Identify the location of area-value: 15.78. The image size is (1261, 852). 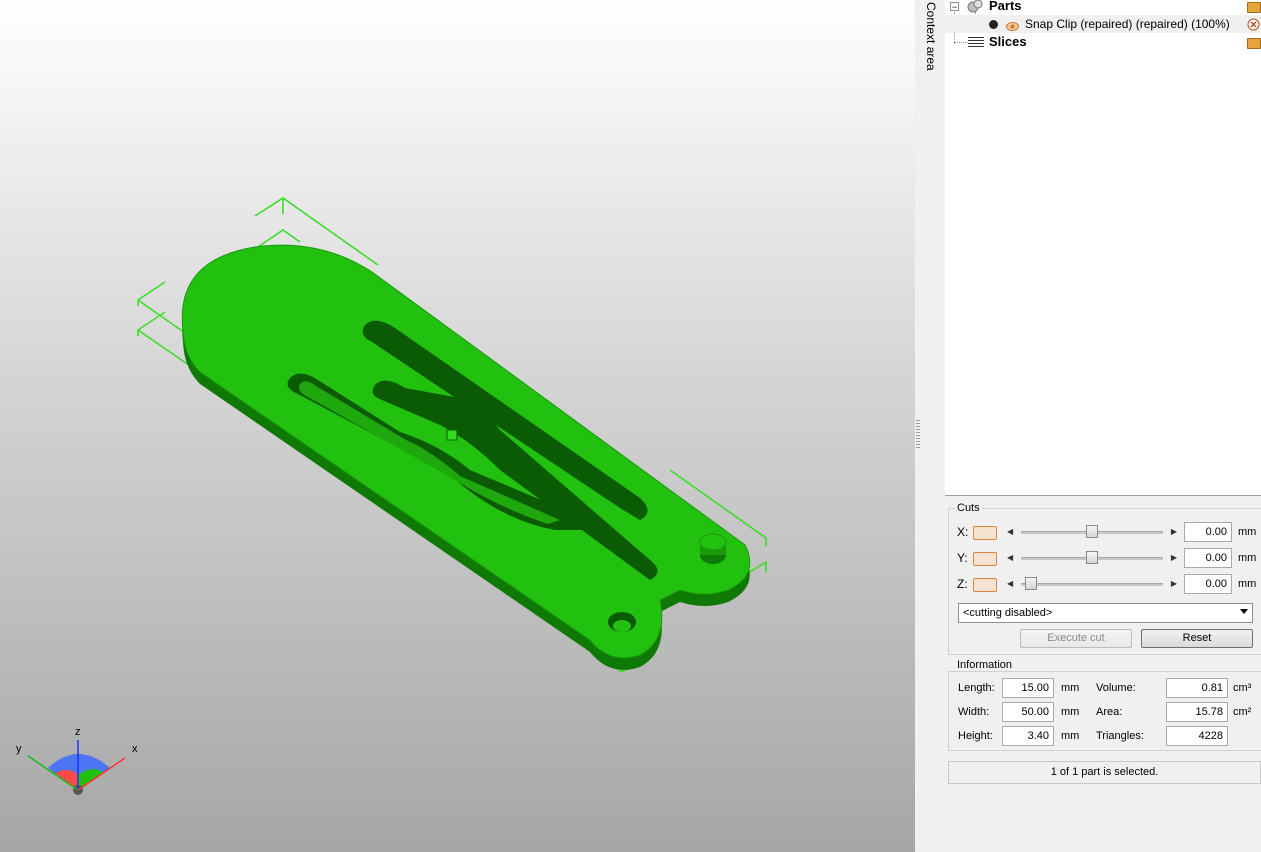
(1197, 712).